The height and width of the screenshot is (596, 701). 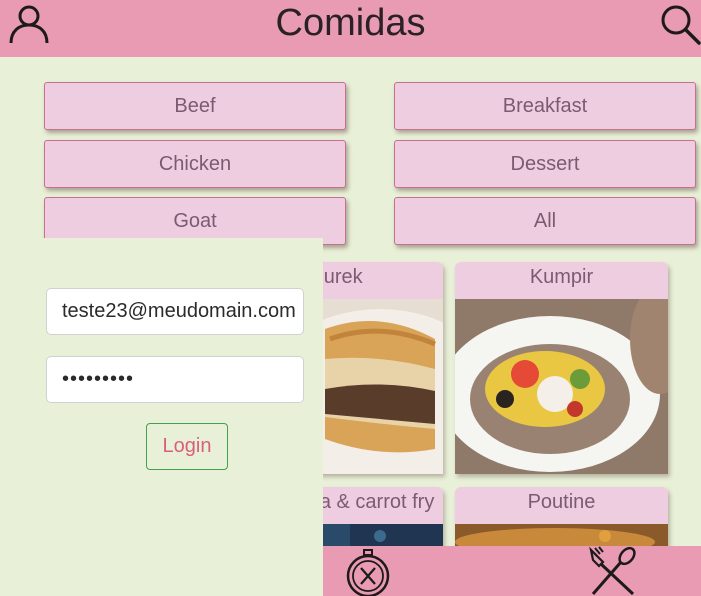 I want to click on meal-name: Kumpir, so click(x=561, y=277).